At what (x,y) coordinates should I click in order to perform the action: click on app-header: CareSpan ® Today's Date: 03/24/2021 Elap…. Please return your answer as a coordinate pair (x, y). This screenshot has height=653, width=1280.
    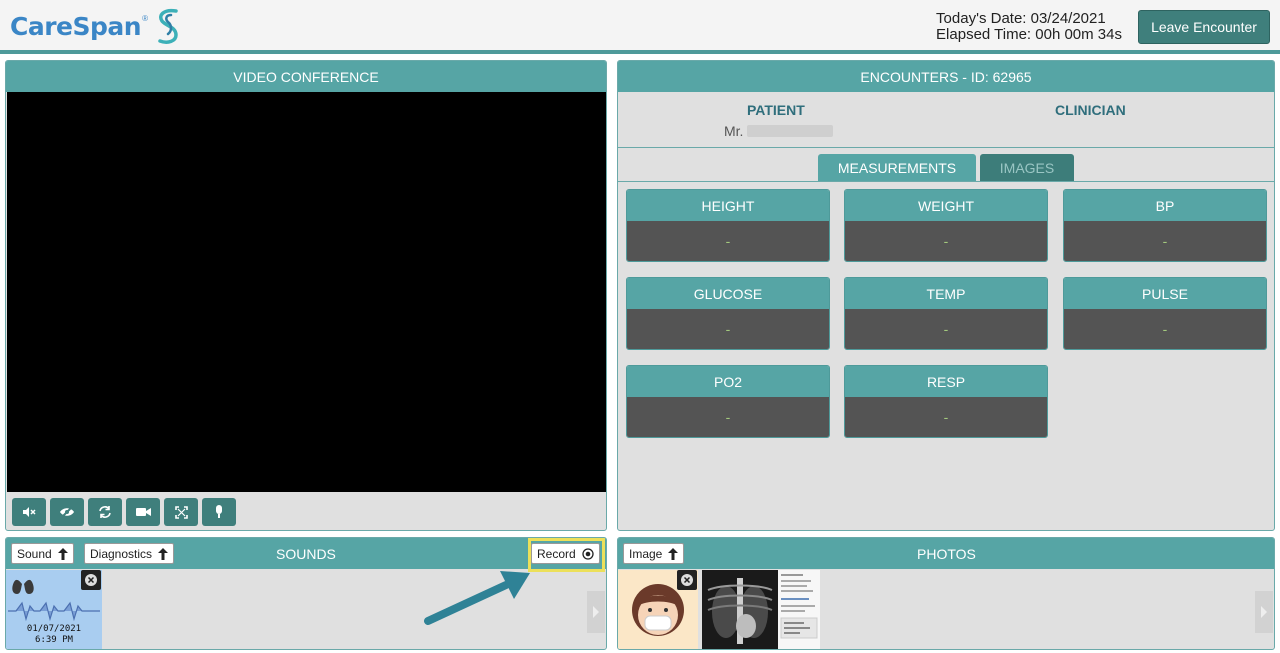
    Looking at the image, I should click on (640, 25).